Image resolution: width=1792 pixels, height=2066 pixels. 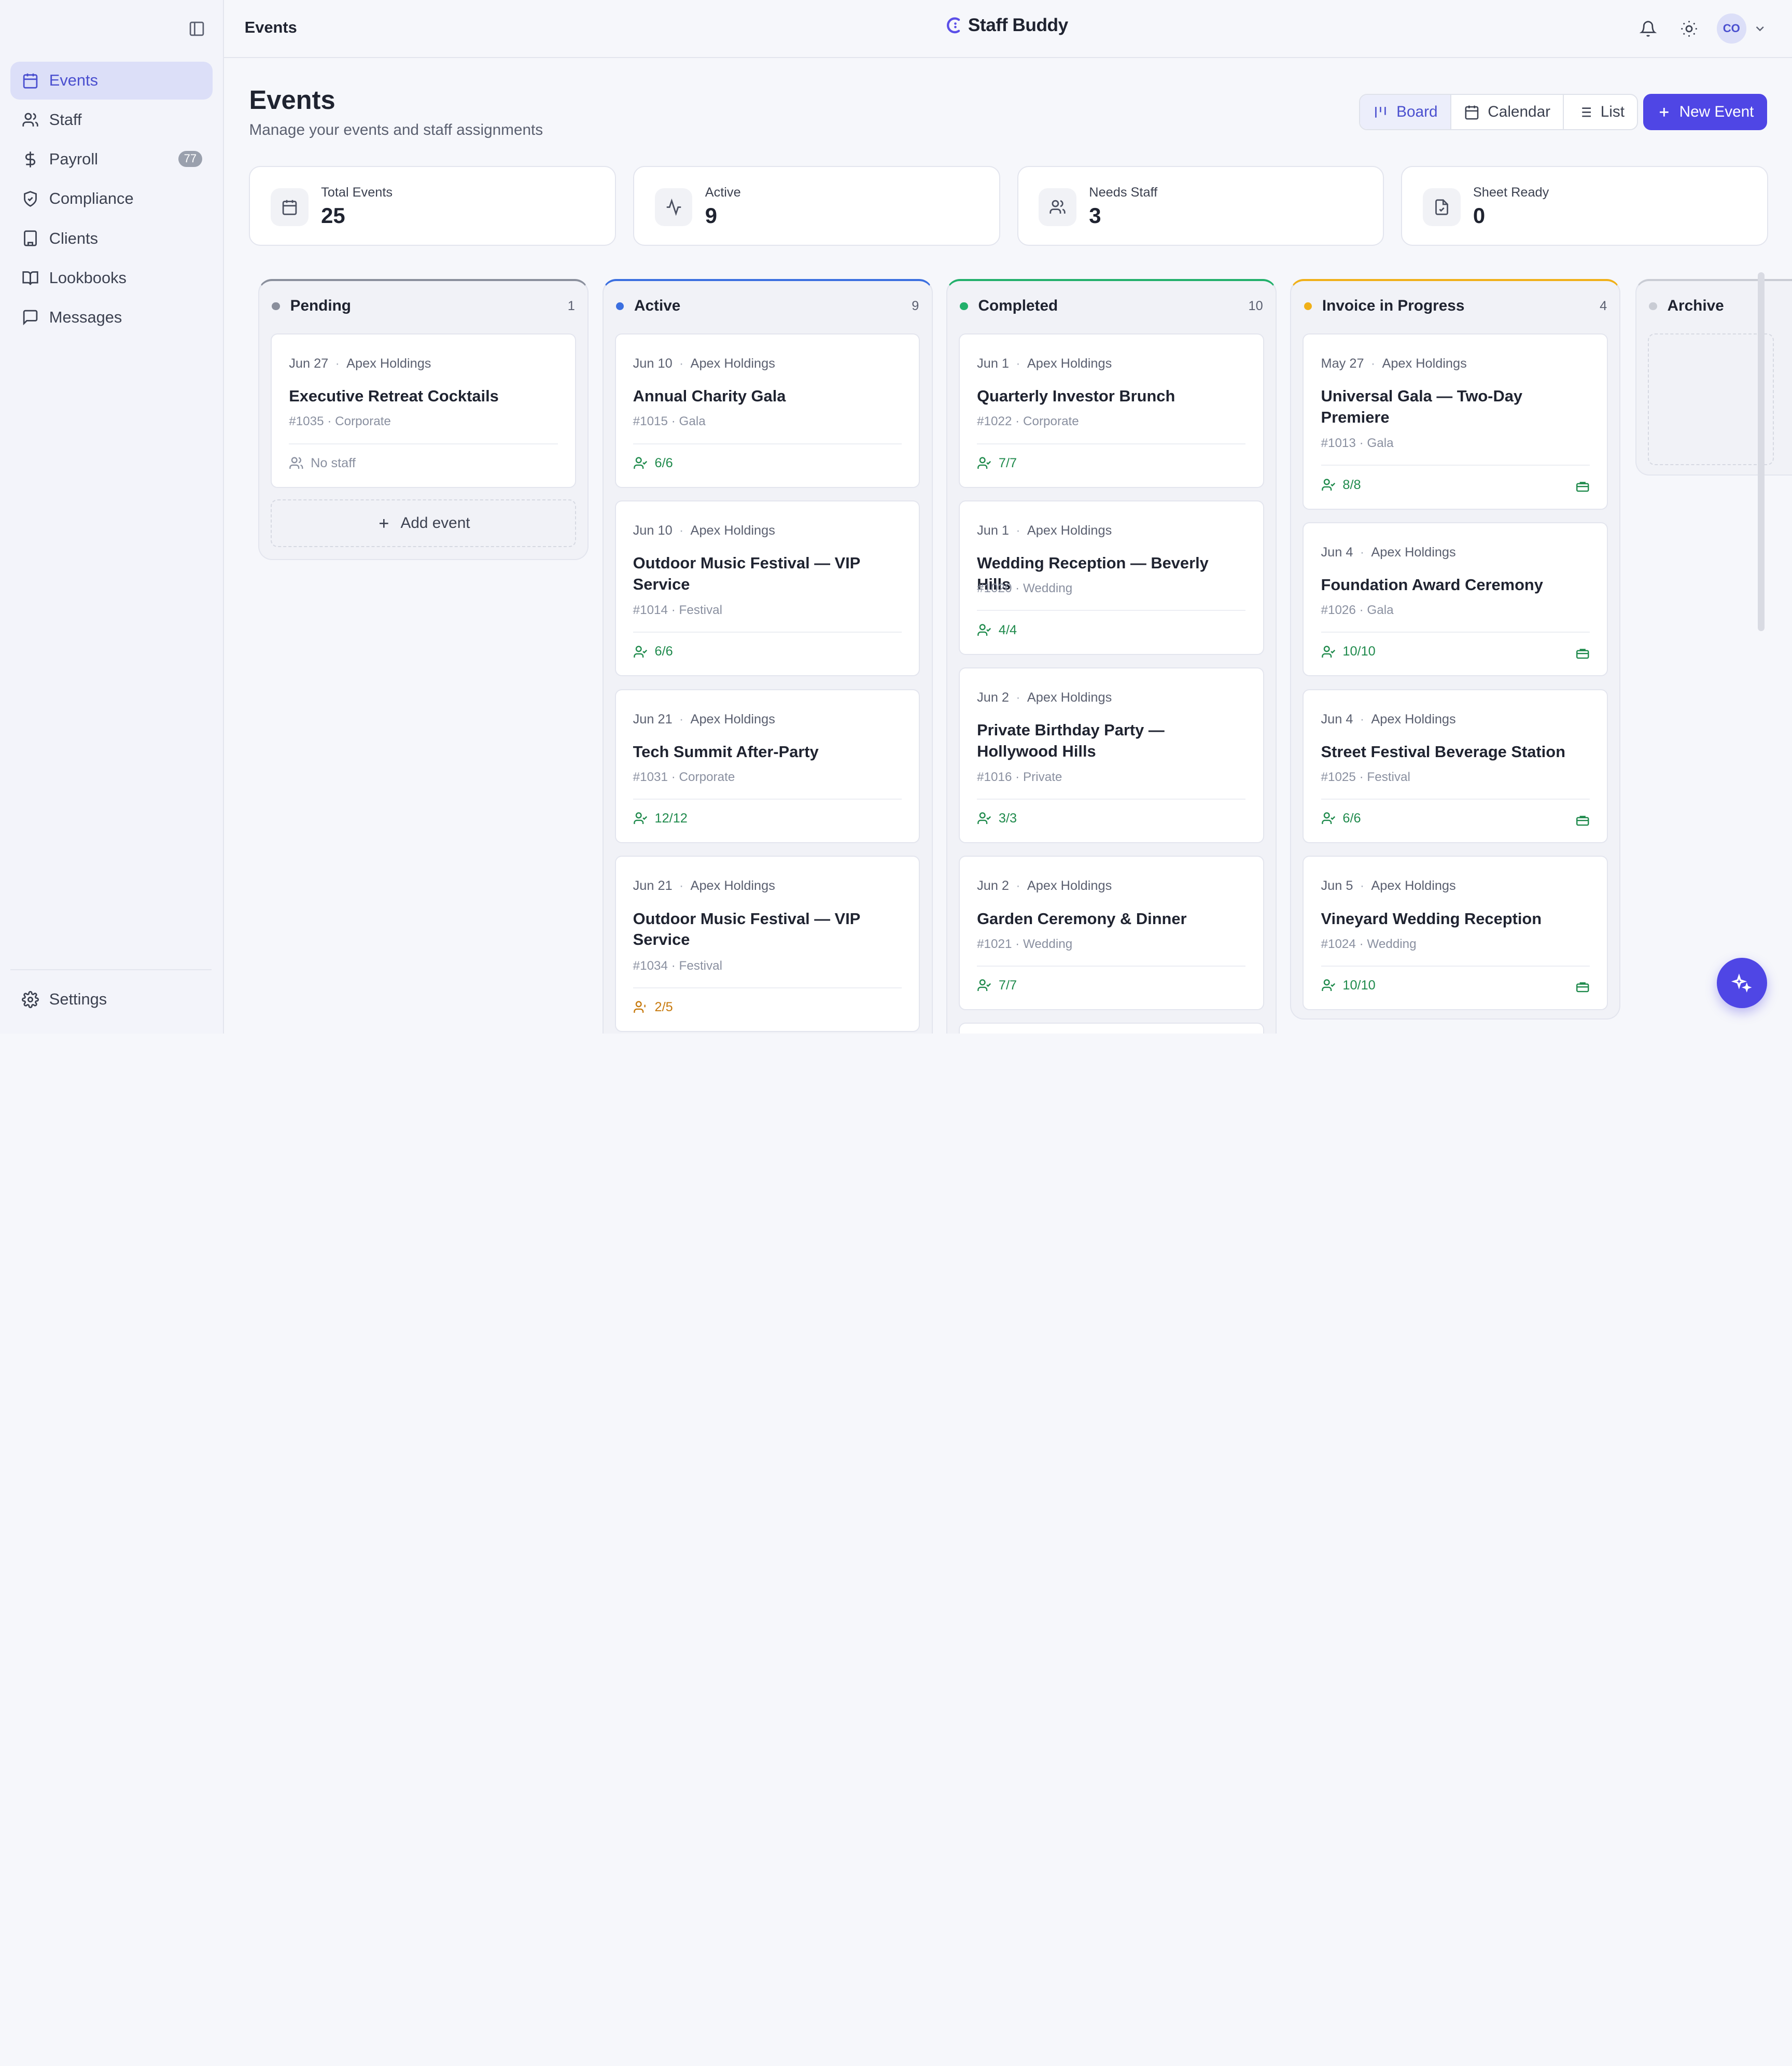 I want to click on card-title: Quarterly Investor Brunch, so click(x=1076, y=396).